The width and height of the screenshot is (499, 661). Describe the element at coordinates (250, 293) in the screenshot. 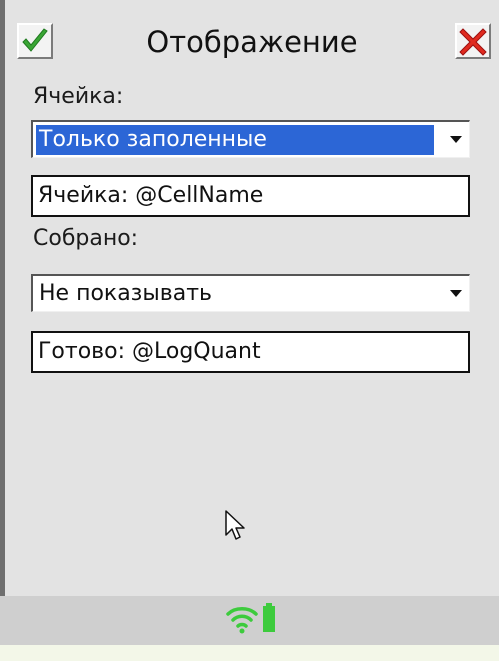

I see `collected-mode-dropdown: Не показывать` at that location.